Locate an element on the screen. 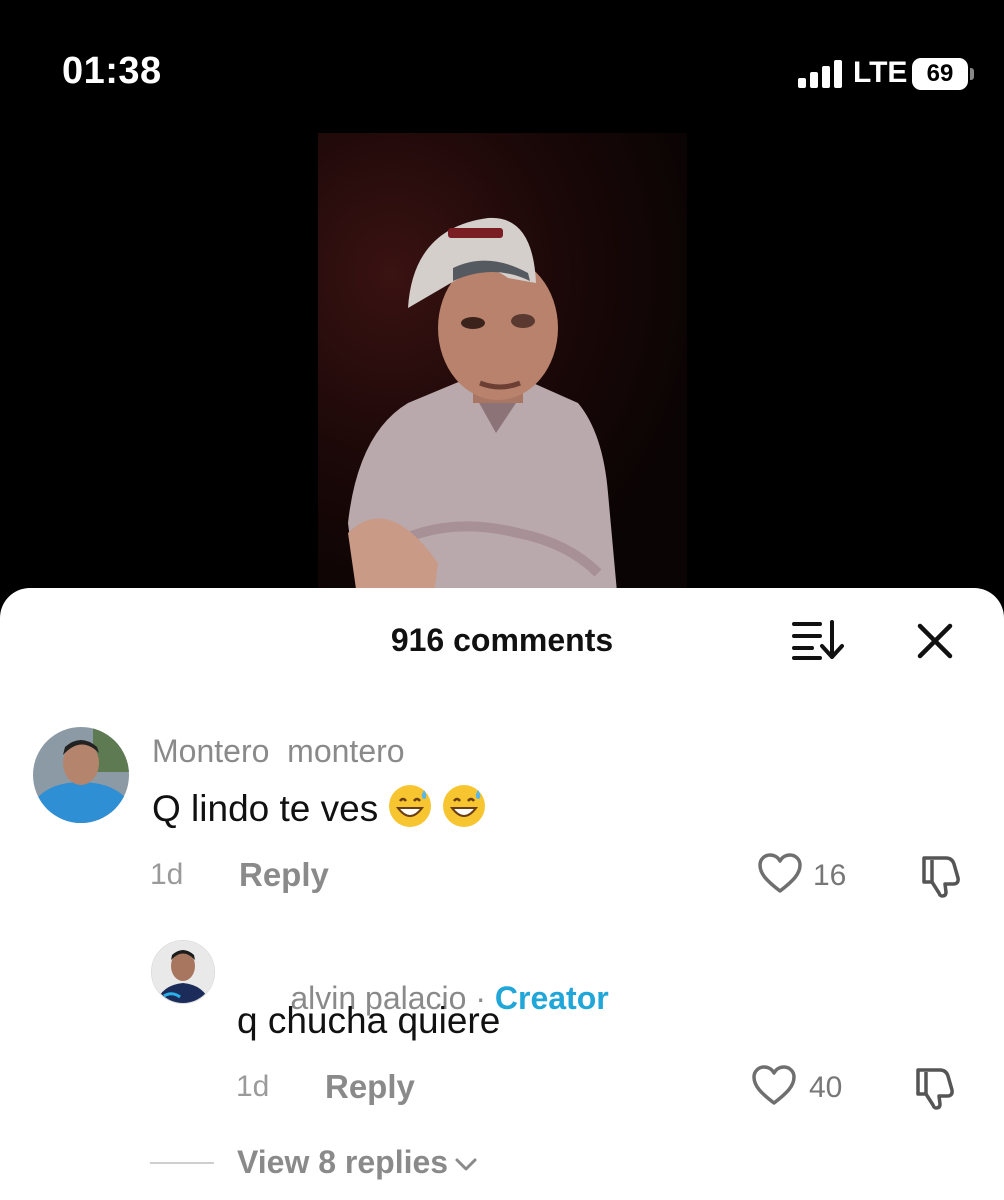 Image resolution: width=1004 pixels, height=1200 pixels. replies-divider is located at coordinates (182, 1163).